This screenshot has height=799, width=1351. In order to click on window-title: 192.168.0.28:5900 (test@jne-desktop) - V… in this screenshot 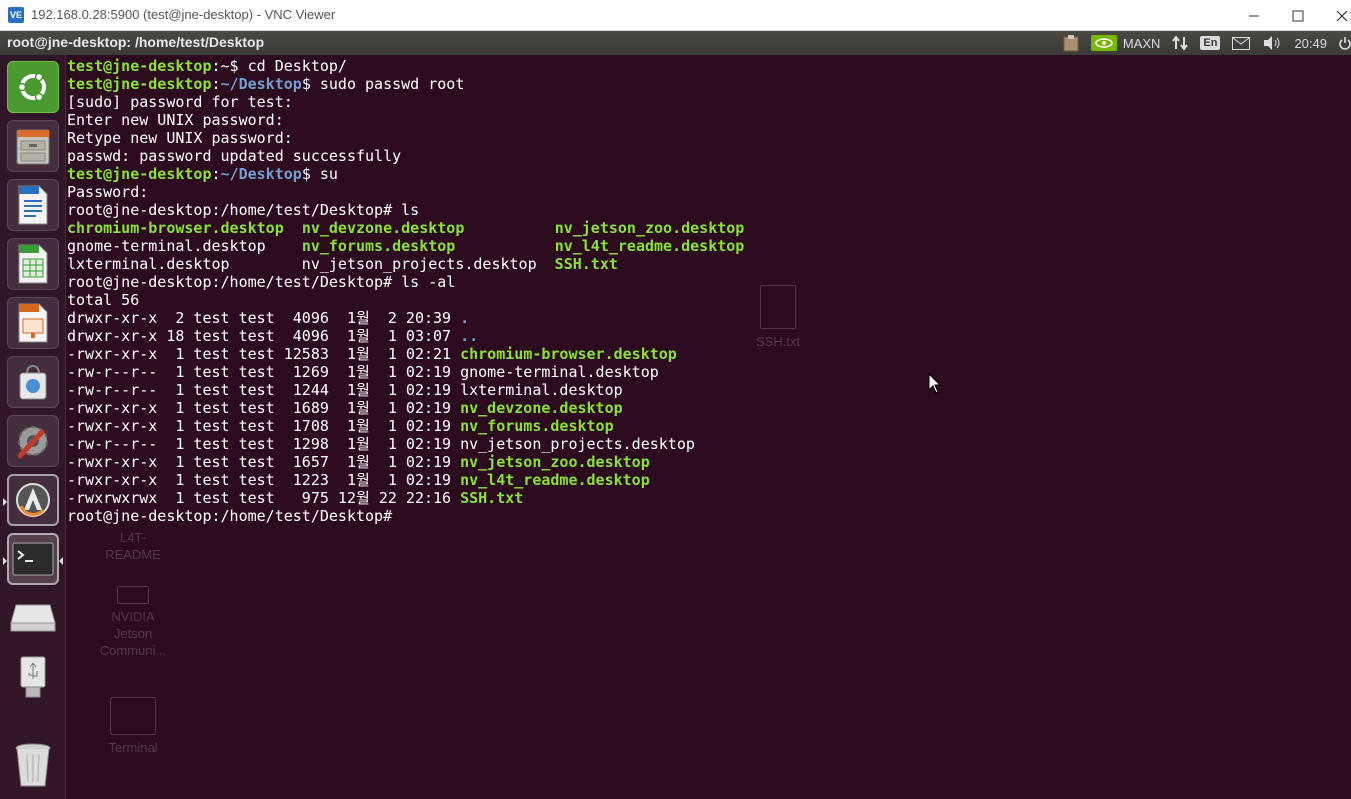, I will do `click(183, 14)`.